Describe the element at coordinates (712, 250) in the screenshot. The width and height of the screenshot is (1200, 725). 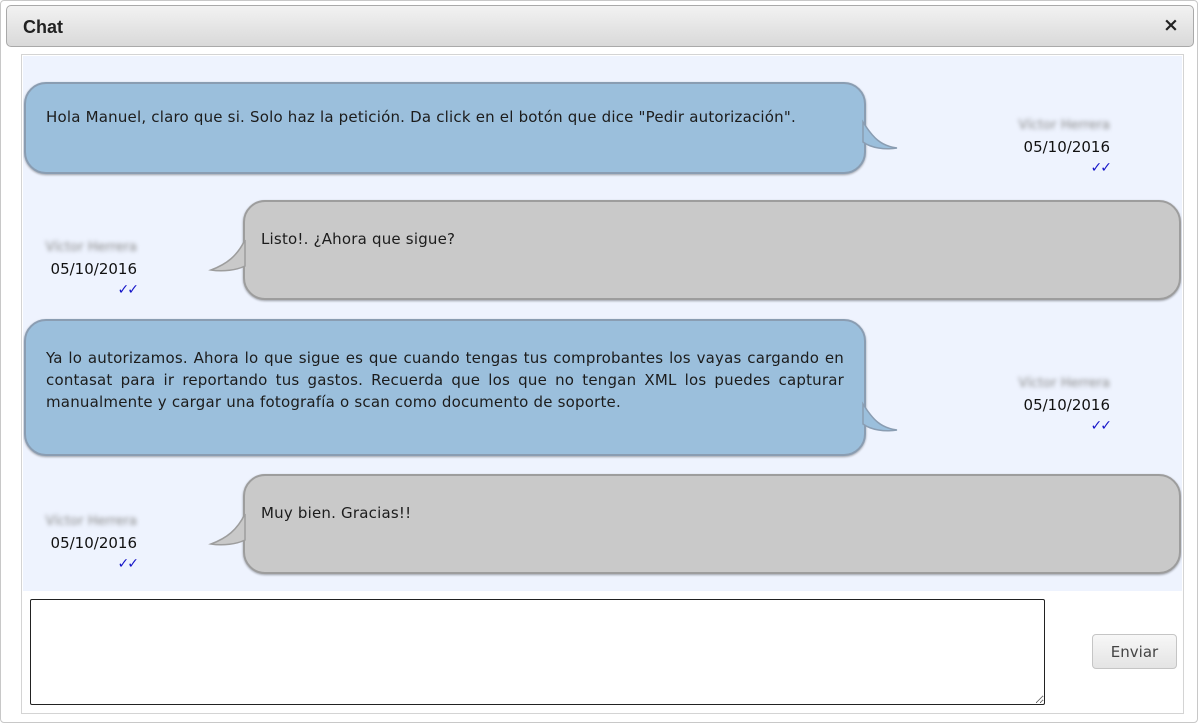
I see `message-bubble: Listo!. ¿Ahora que sigue?` at that location.